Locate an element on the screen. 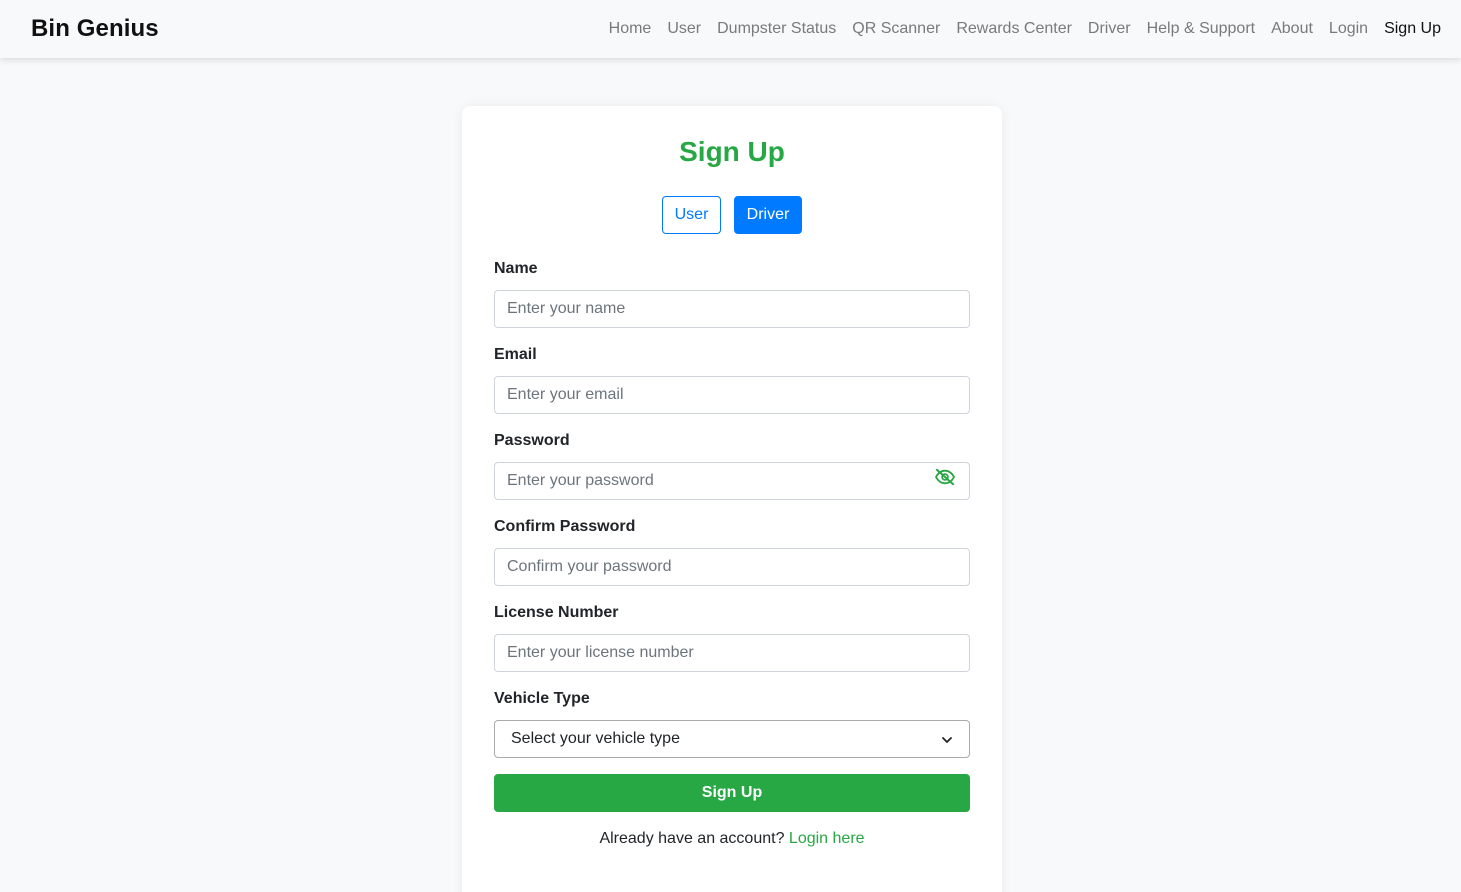 Image resolution: width=1461 pixels, height=892 pixels. eye-slash-icon is located at coordinates (945, 477).